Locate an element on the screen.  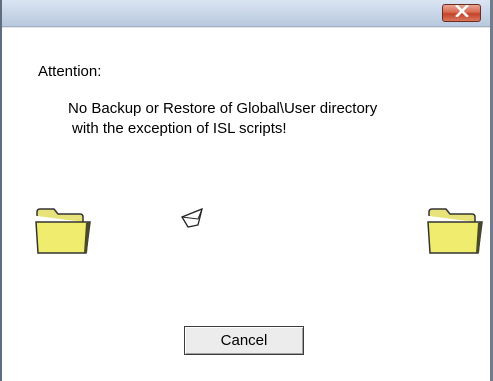
flying-paper-icon is located at coordinates (193, 219).